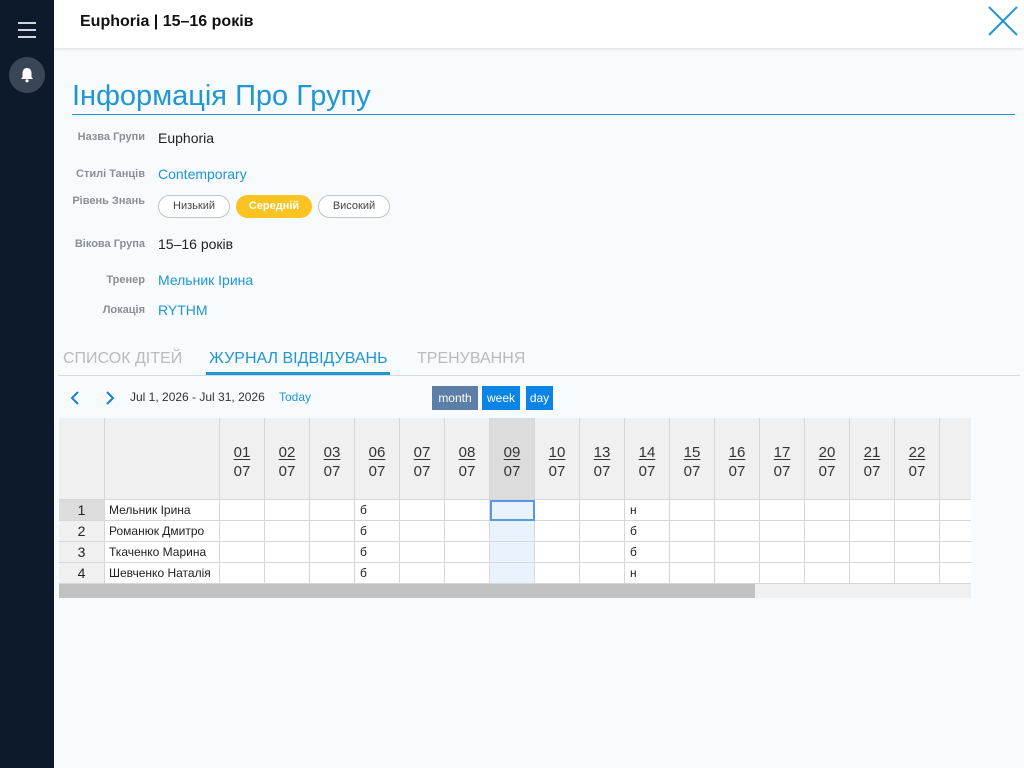 Image resolution: width=1024 pixels, height=768 pixels. I want to click on notifications-button, so click(27, 75).